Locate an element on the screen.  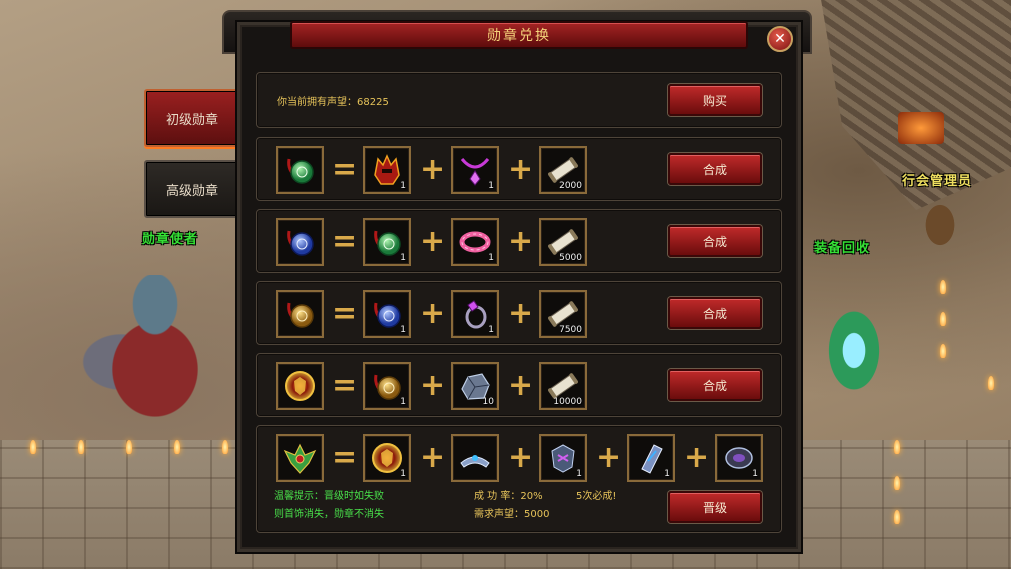
npc-label-equipment-recycle: 装备回收 is located at coordinates (842, 248).